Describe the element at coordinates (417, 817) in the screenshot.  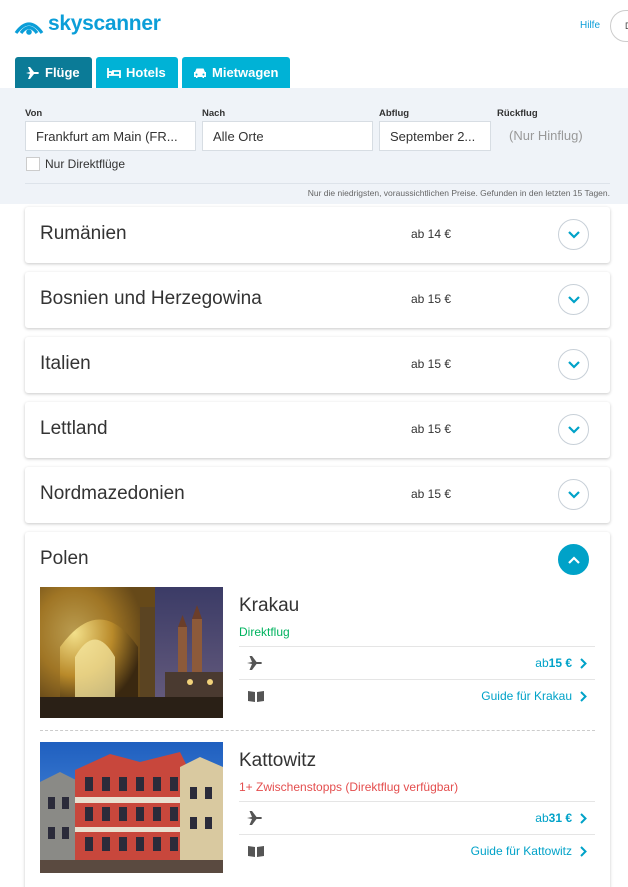
I see `flight-row: ab 31 €` at that location.